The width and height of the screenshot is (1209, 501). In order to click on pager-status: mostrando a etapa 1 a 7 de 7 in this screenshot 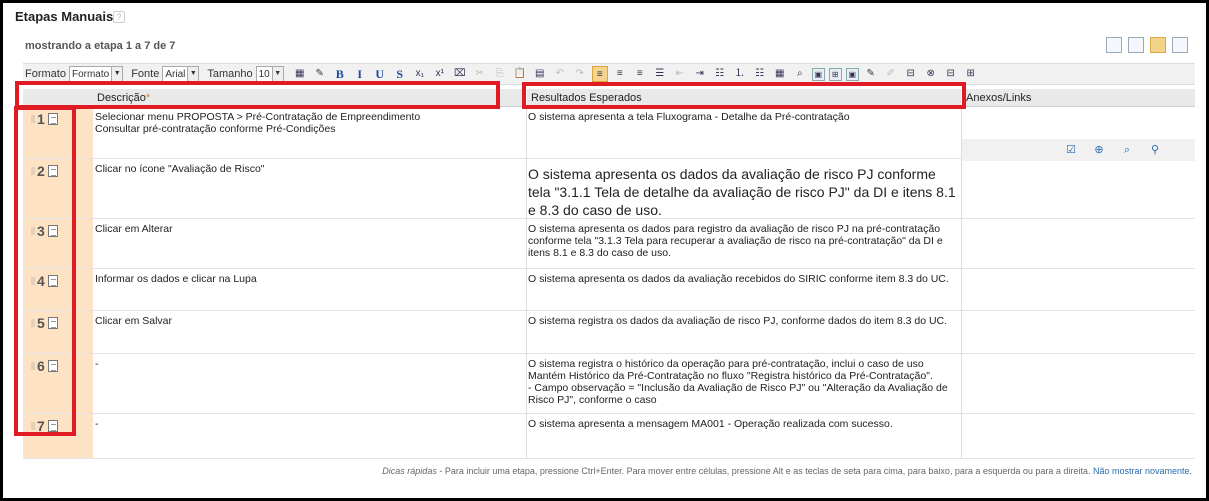, I will do `click(100, 46)`.